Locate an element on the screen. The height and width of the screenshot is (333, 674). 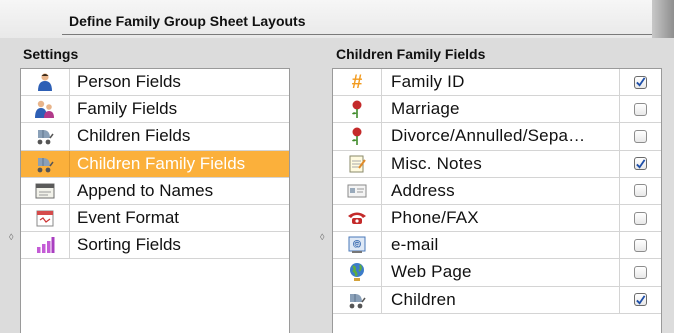
settings-item-label: Event Format is located at coordinates (128, 218).